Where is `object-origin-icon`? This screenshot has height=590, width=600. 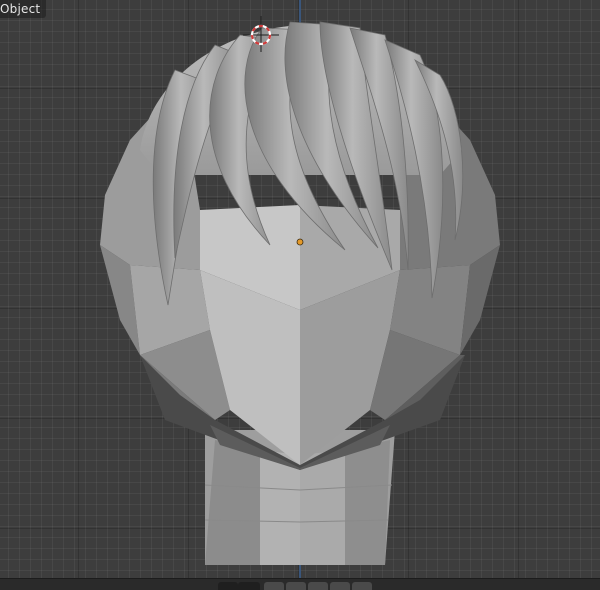 object-origin-icon is located at coordinates (300, 242).